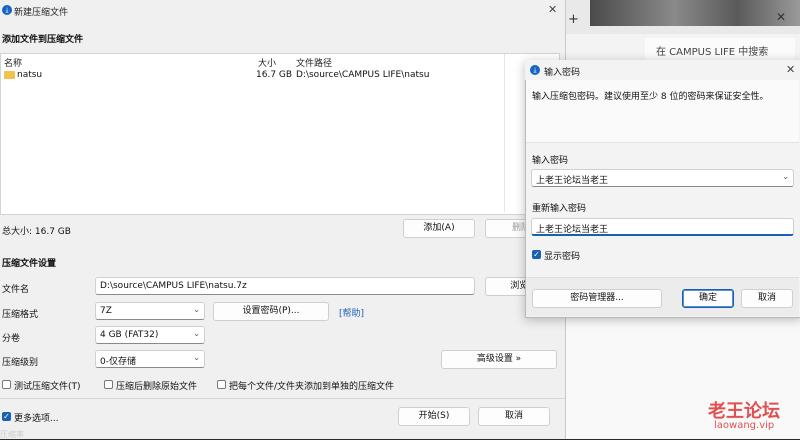 The height and width of the screenshot is (440, 800). I want to click on total-size: 总大小: 16.7 GB, so click(36, 232).